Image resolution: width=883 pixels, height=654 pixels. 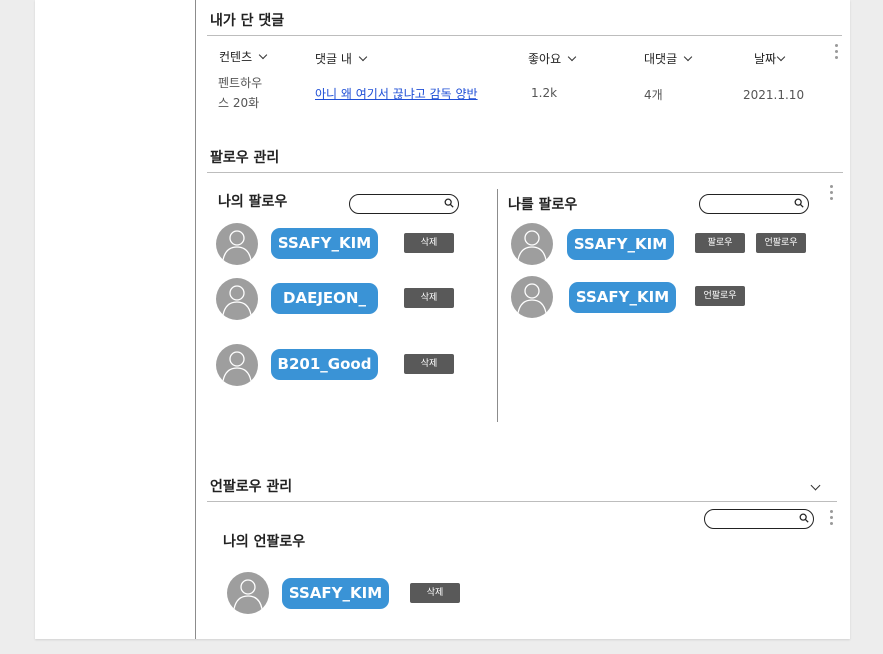 What do you see at coordinates (324, 298) in the screenshot?
I see `user-name-pill: DAEJEON_` at bounding box center [324, 298].